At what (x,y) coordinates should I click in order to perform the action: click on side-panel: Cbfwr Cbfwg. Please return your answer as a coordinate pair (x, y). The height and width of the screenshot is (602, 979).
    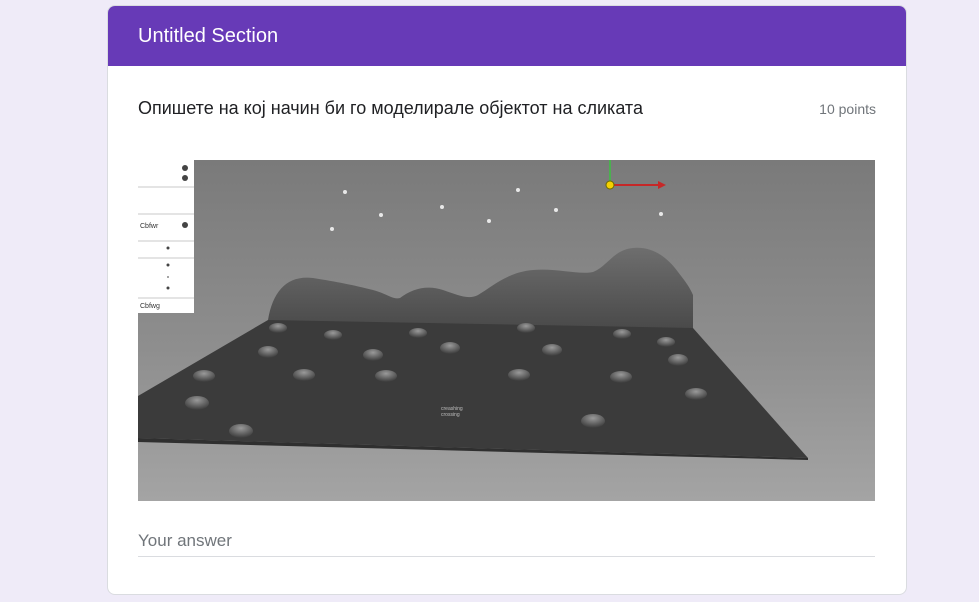
    Looking at the image, I should click on (166, 236).